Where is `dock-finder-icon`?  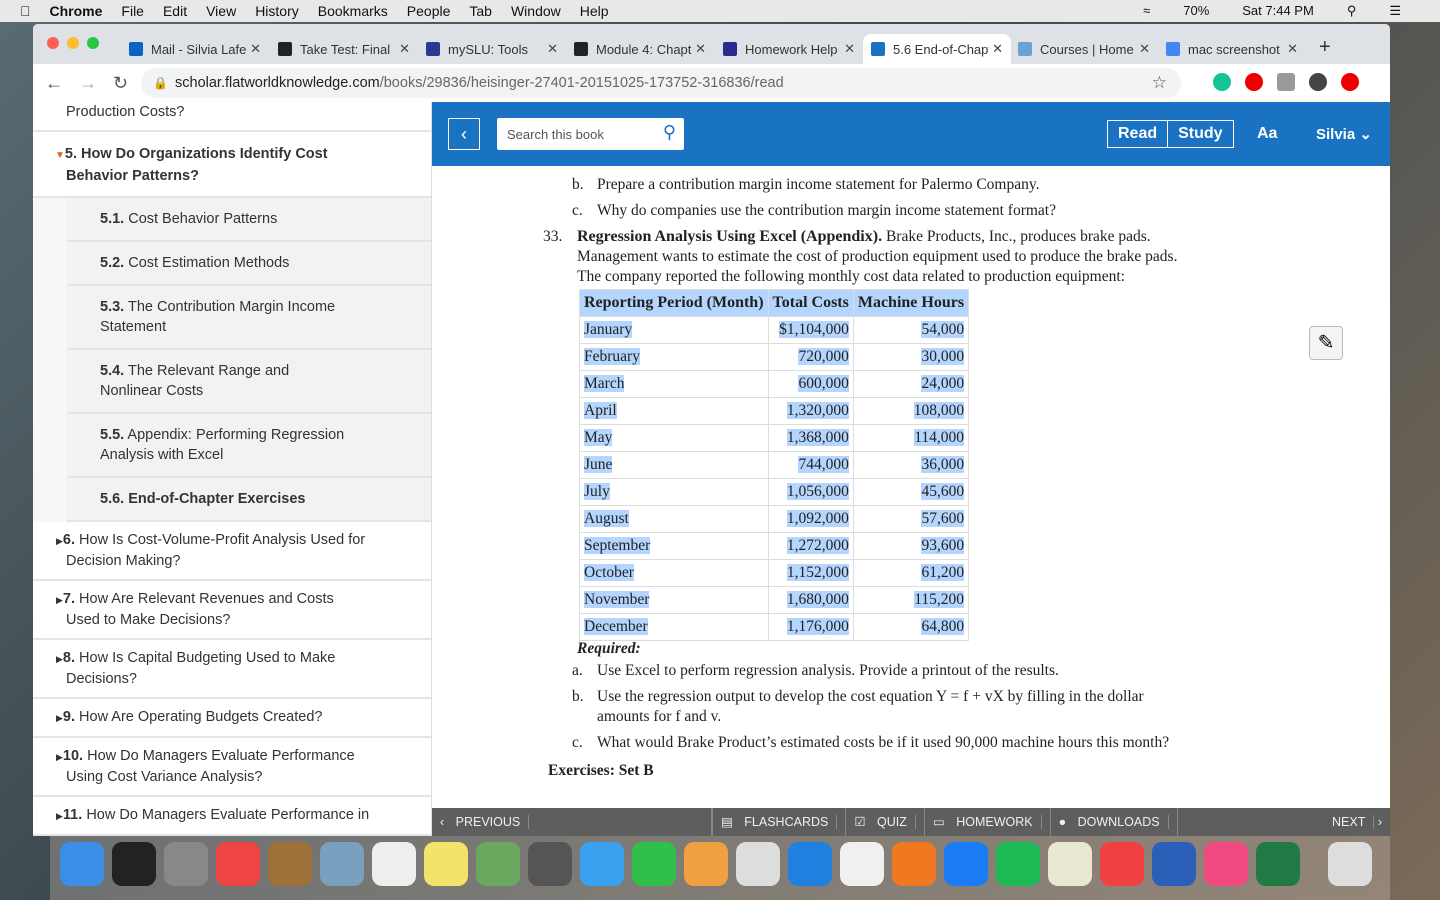
dock-finder-icon is located at coordinates (82, 864).